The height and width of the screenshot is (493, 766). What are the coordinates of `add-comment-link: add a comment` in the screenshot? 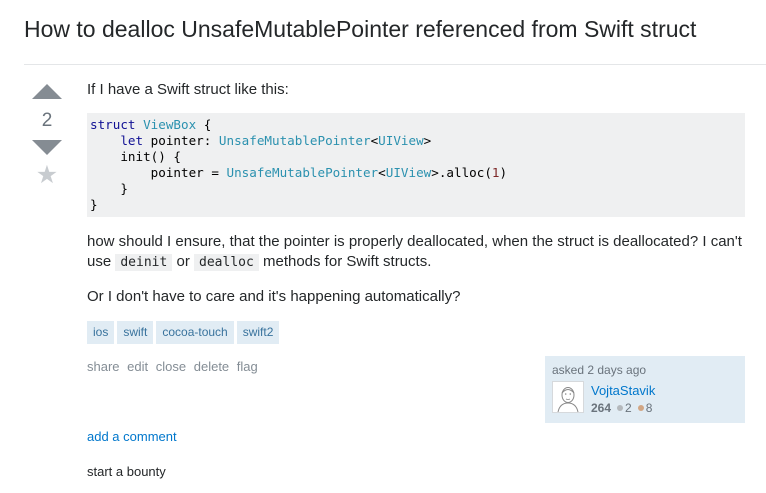 It's located at (132, 436).